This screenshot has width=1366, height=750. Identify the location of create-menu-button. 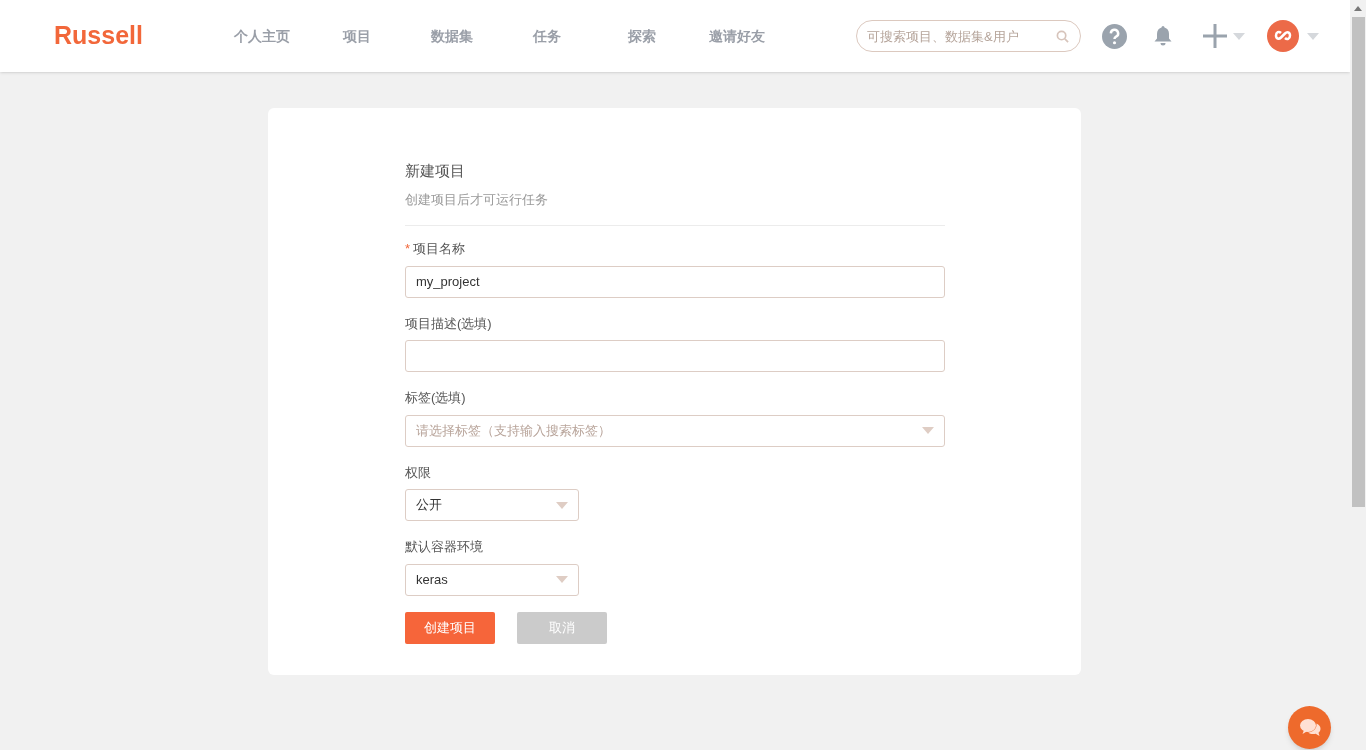
(1224, 36).